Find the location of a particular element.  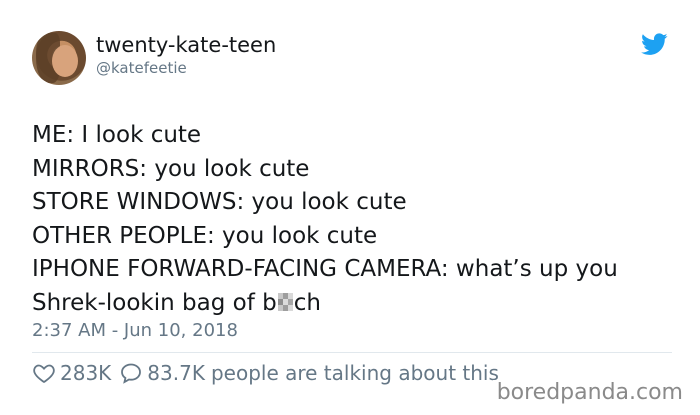

tweet-line-last-prefix: Shrek-lookin bag of b is located at coordinates (154, 302).